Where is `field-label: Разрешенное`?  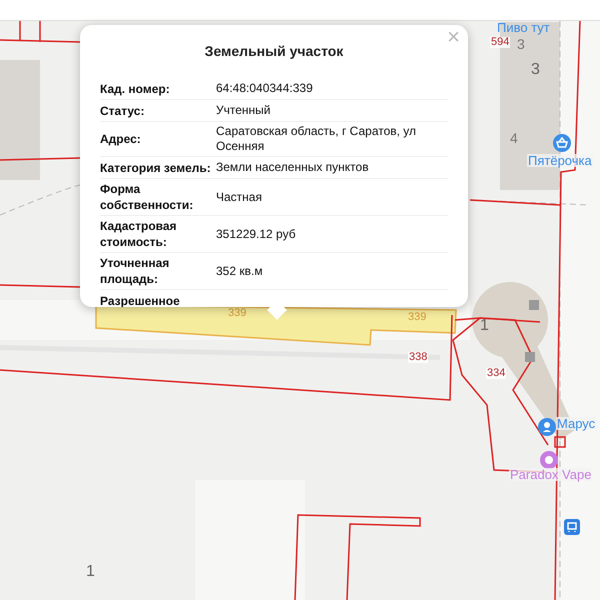
field-label: Разрешенное is located at coordinates (140, 299).